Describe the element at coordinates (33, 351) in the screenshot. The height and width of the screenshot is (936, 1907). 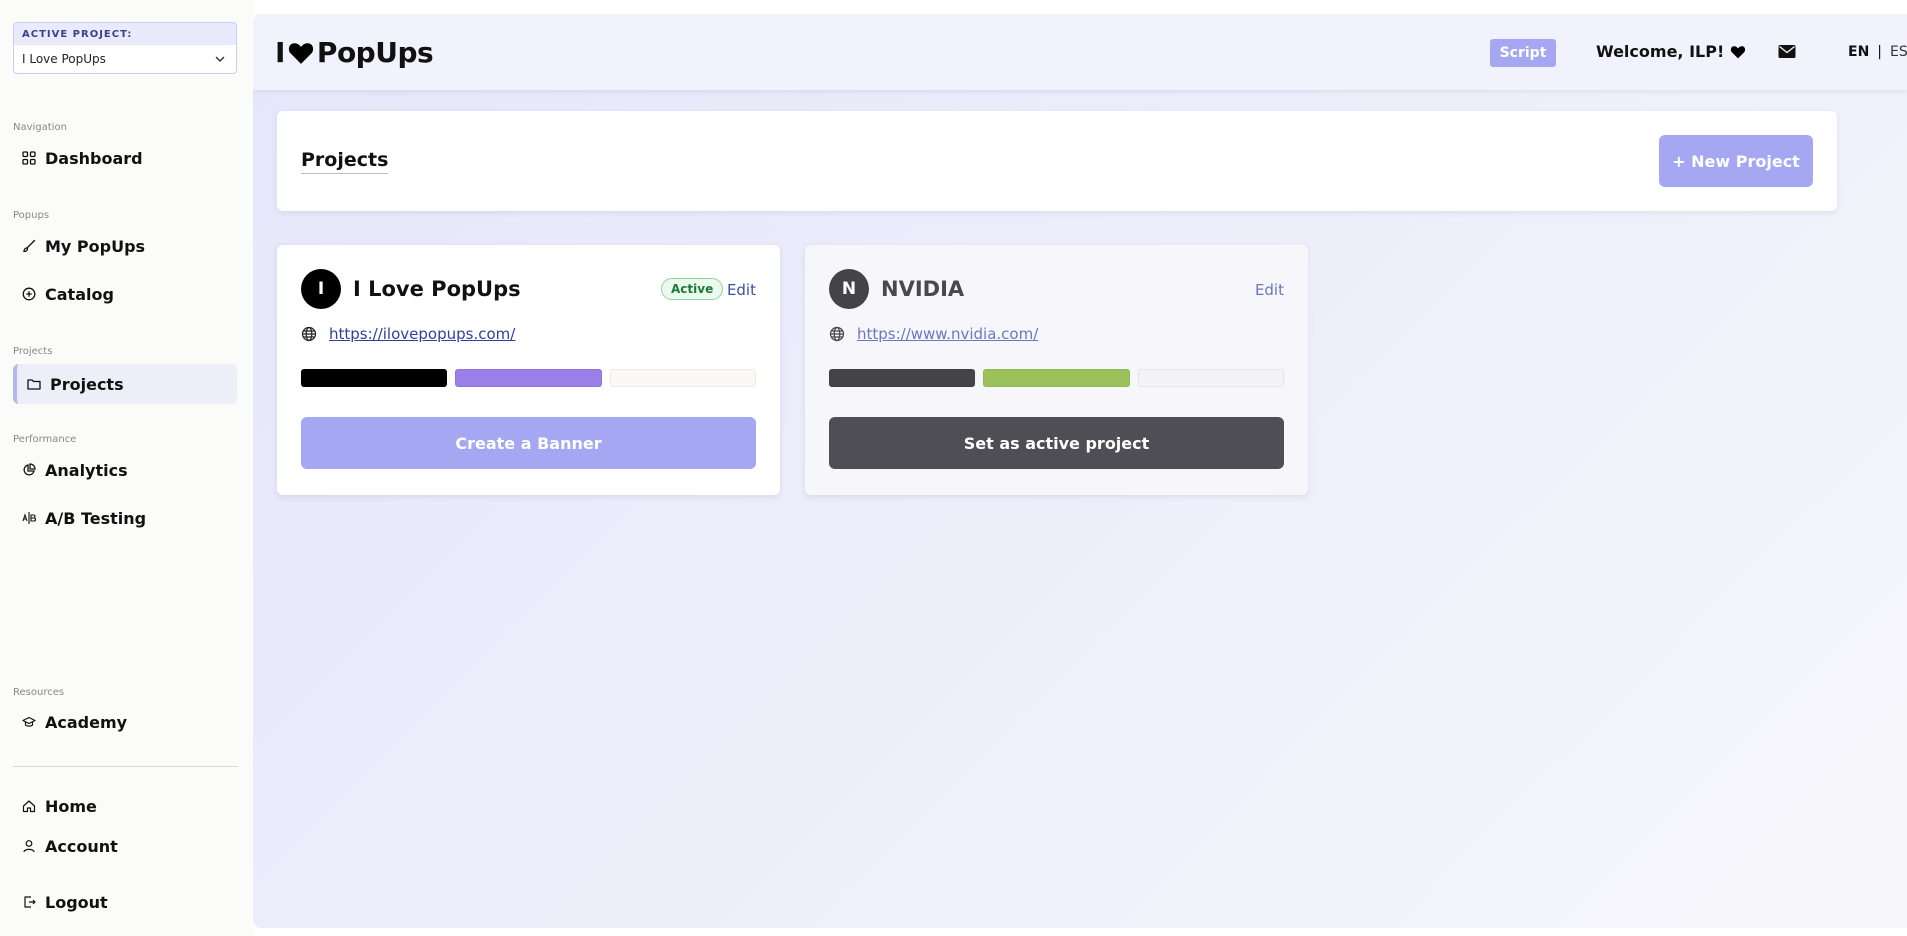
I see `section-label-projects: Projects` at that location.